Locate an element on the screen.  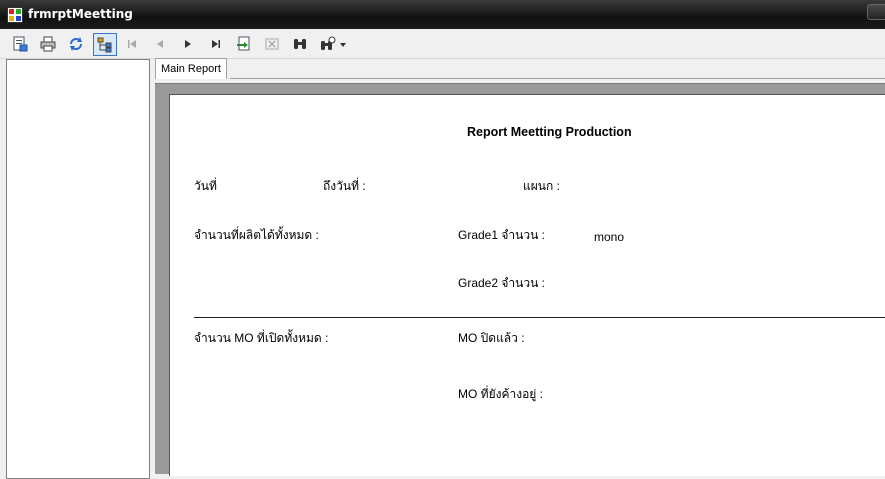
tab-main-report: Main Report is located at coordinates (191, 68).